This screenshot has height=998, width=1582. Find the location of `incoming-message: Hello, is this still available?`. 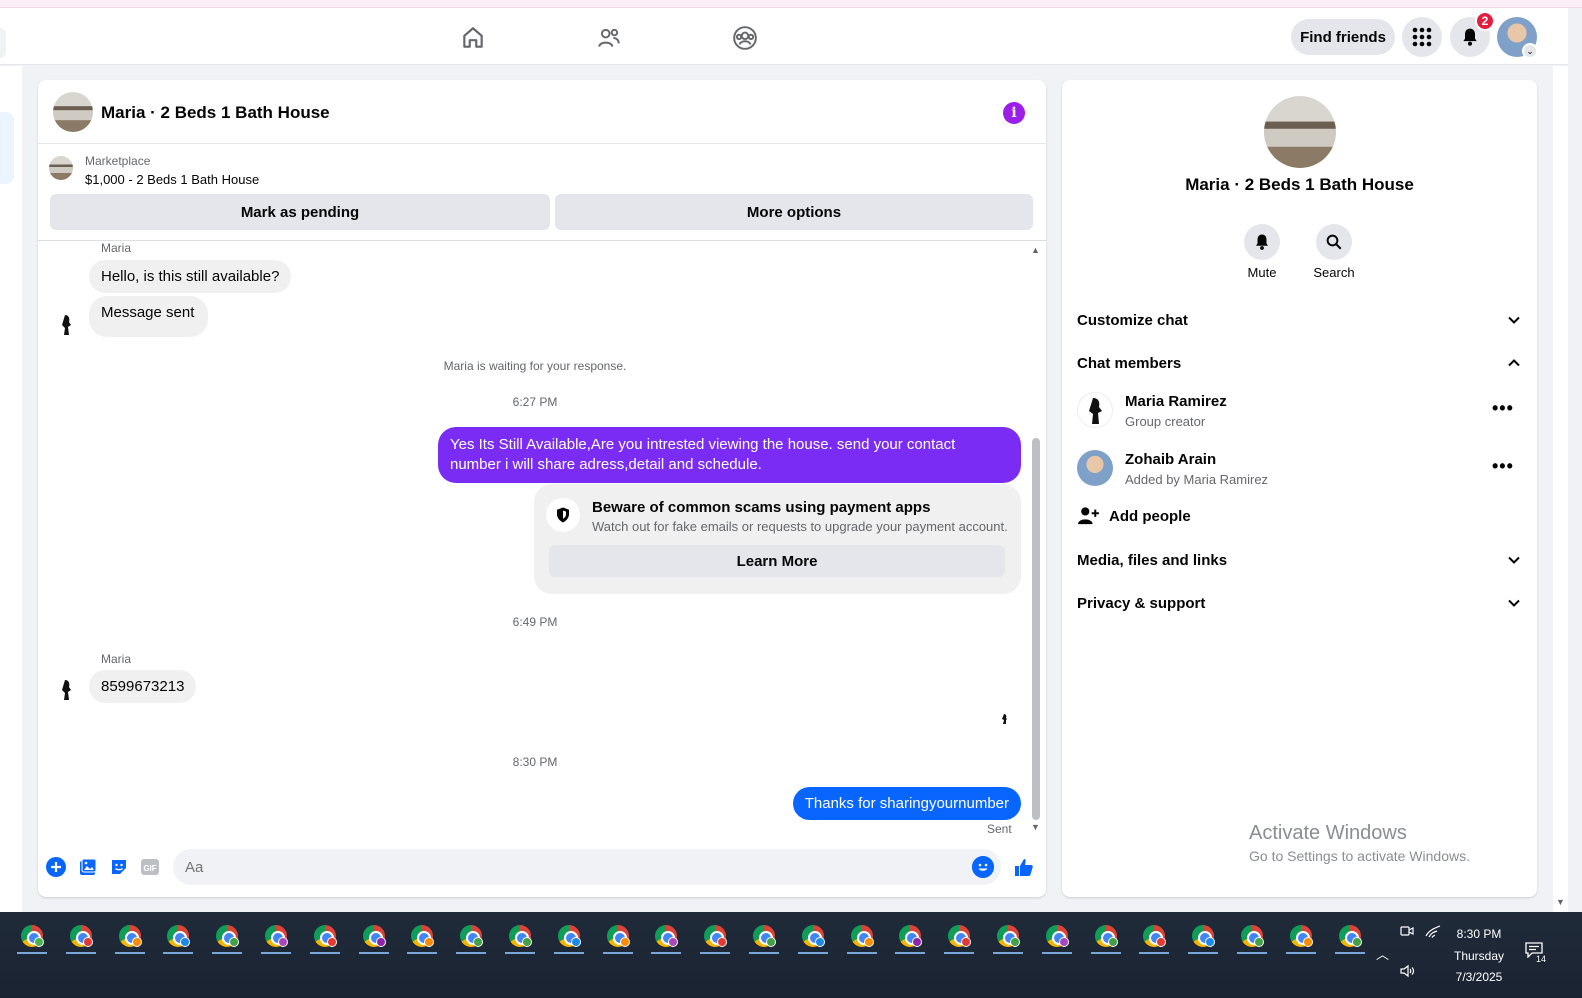

incoming-message: Hello, is this still available? is located at coordinates (190, 276).